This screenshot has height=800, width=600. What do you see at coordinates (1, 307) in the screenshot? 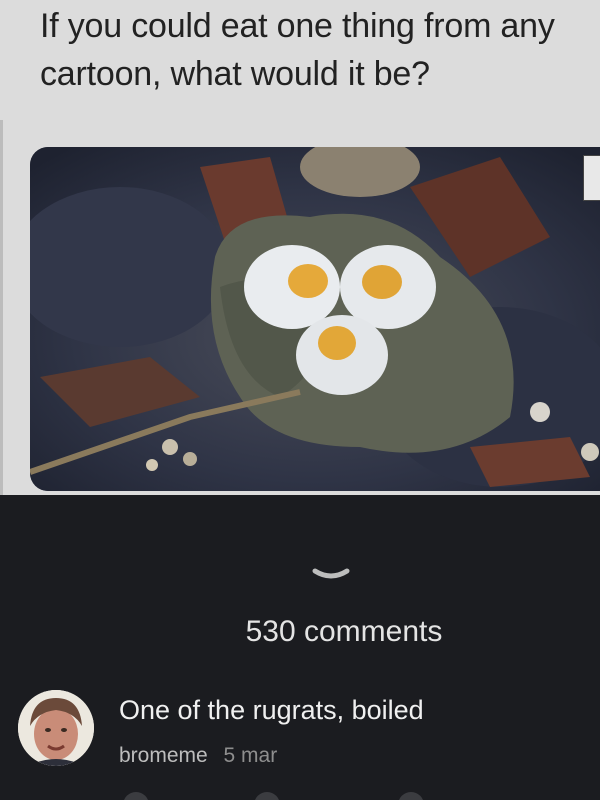
I see `card-edge` at bounding box center [1, 307].